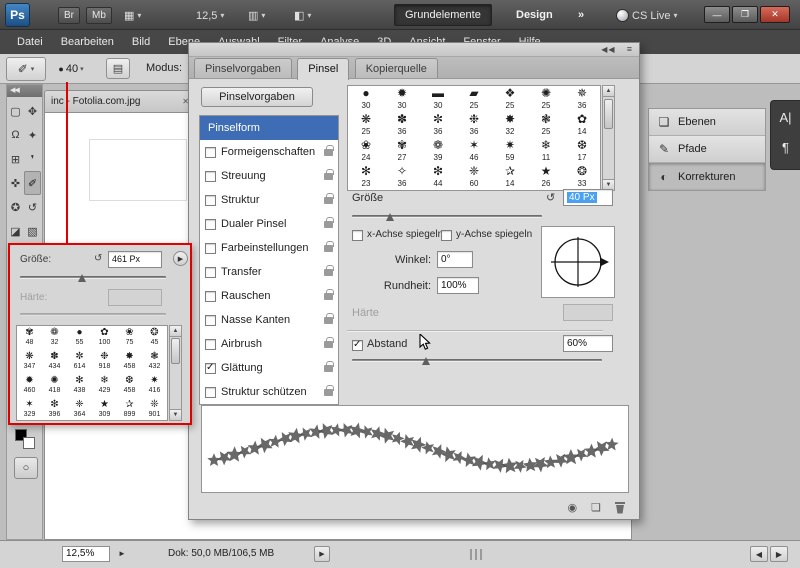  What do you see at coordinates (269, 224) in the screenshot?
I see `brush-section-dualer-pinsel: Dualer Pinsel` at bounding box center [269, 224].